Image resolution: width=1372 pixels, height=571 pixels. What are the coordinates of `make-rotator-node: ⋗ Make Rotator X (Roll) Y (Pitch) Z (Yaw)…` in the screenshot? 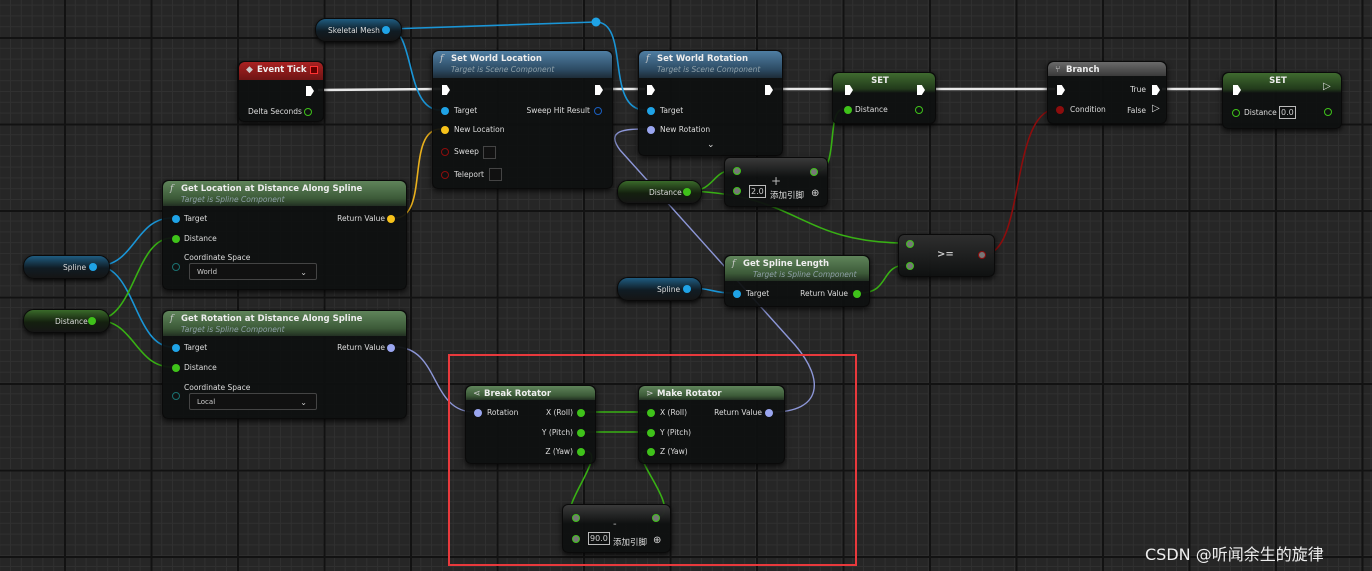 It's located at (711, 424).